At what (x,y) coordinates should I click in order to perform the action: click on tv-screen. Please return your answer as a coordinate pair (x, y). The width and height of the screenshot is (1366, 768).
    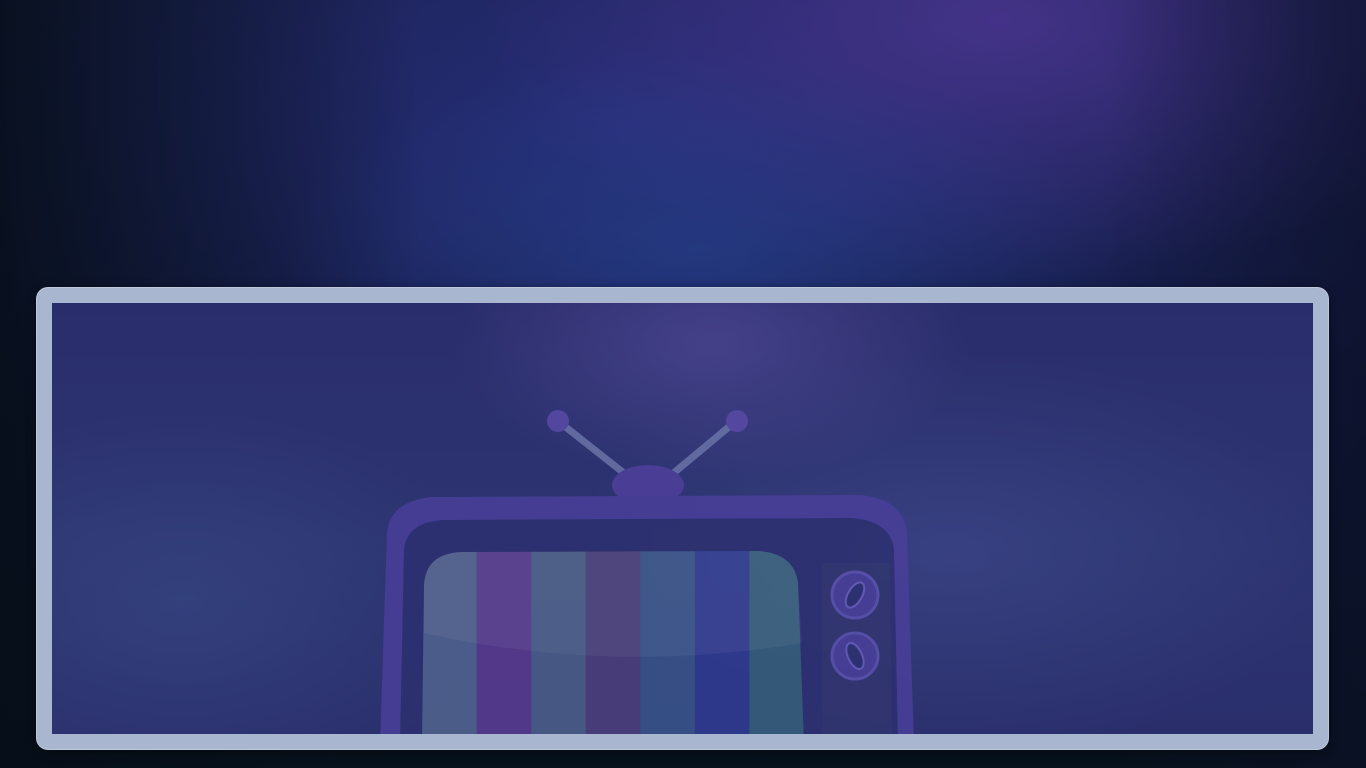
    Looking at the image, I should click on (613, 642).